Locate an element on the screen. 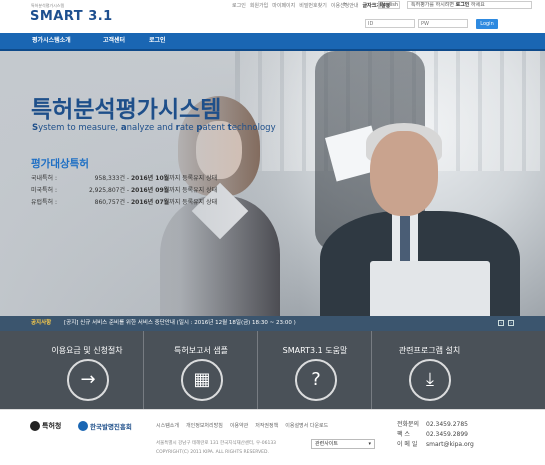  login-prompt: 특허평가를 하시려면 로그인 하세요 is located at coordinates (469, 5).